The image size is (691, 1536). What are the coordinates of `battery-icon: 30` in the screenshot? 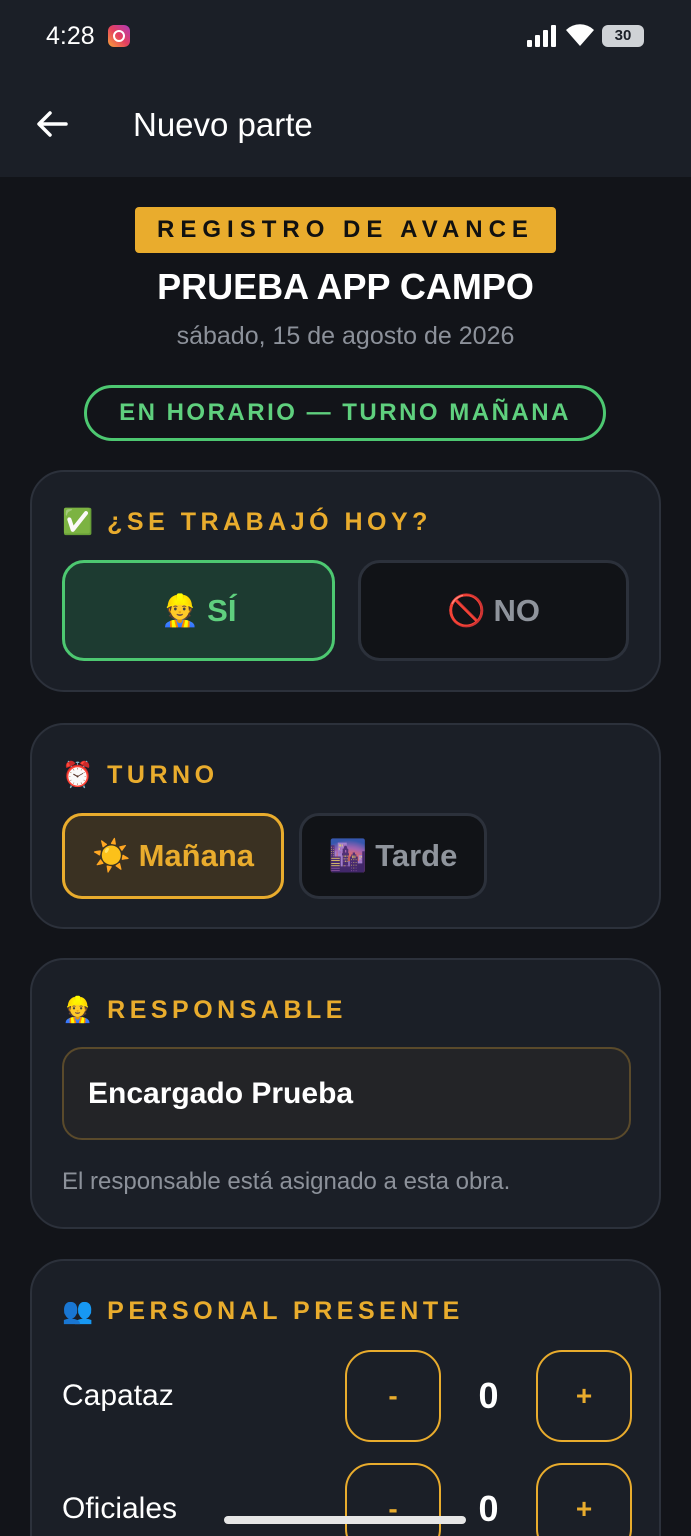 It's located at (623, 36).